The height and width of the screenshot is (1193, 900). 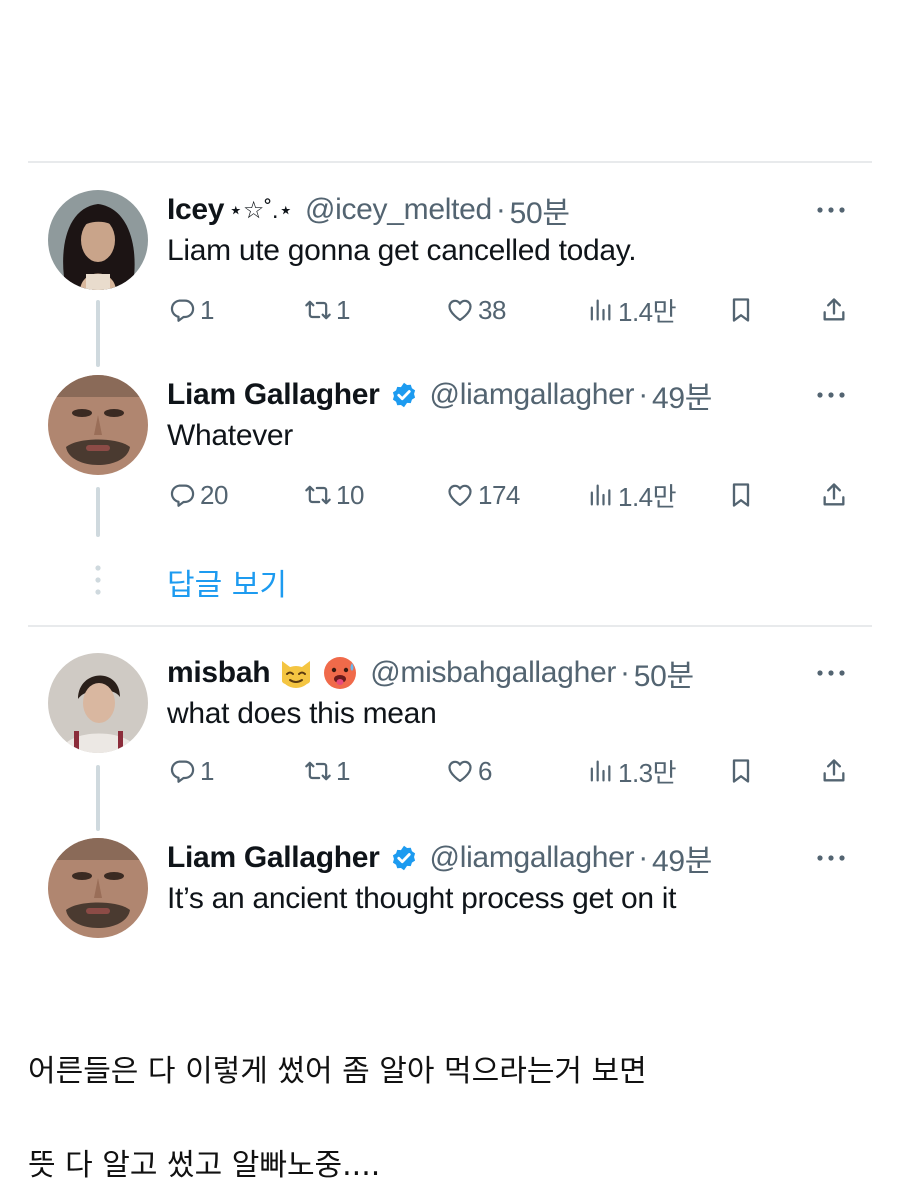 What do you see at coordinates (476, 310) in the screenshot?
I see `like-button: 38` at bounding box center [476, 310].